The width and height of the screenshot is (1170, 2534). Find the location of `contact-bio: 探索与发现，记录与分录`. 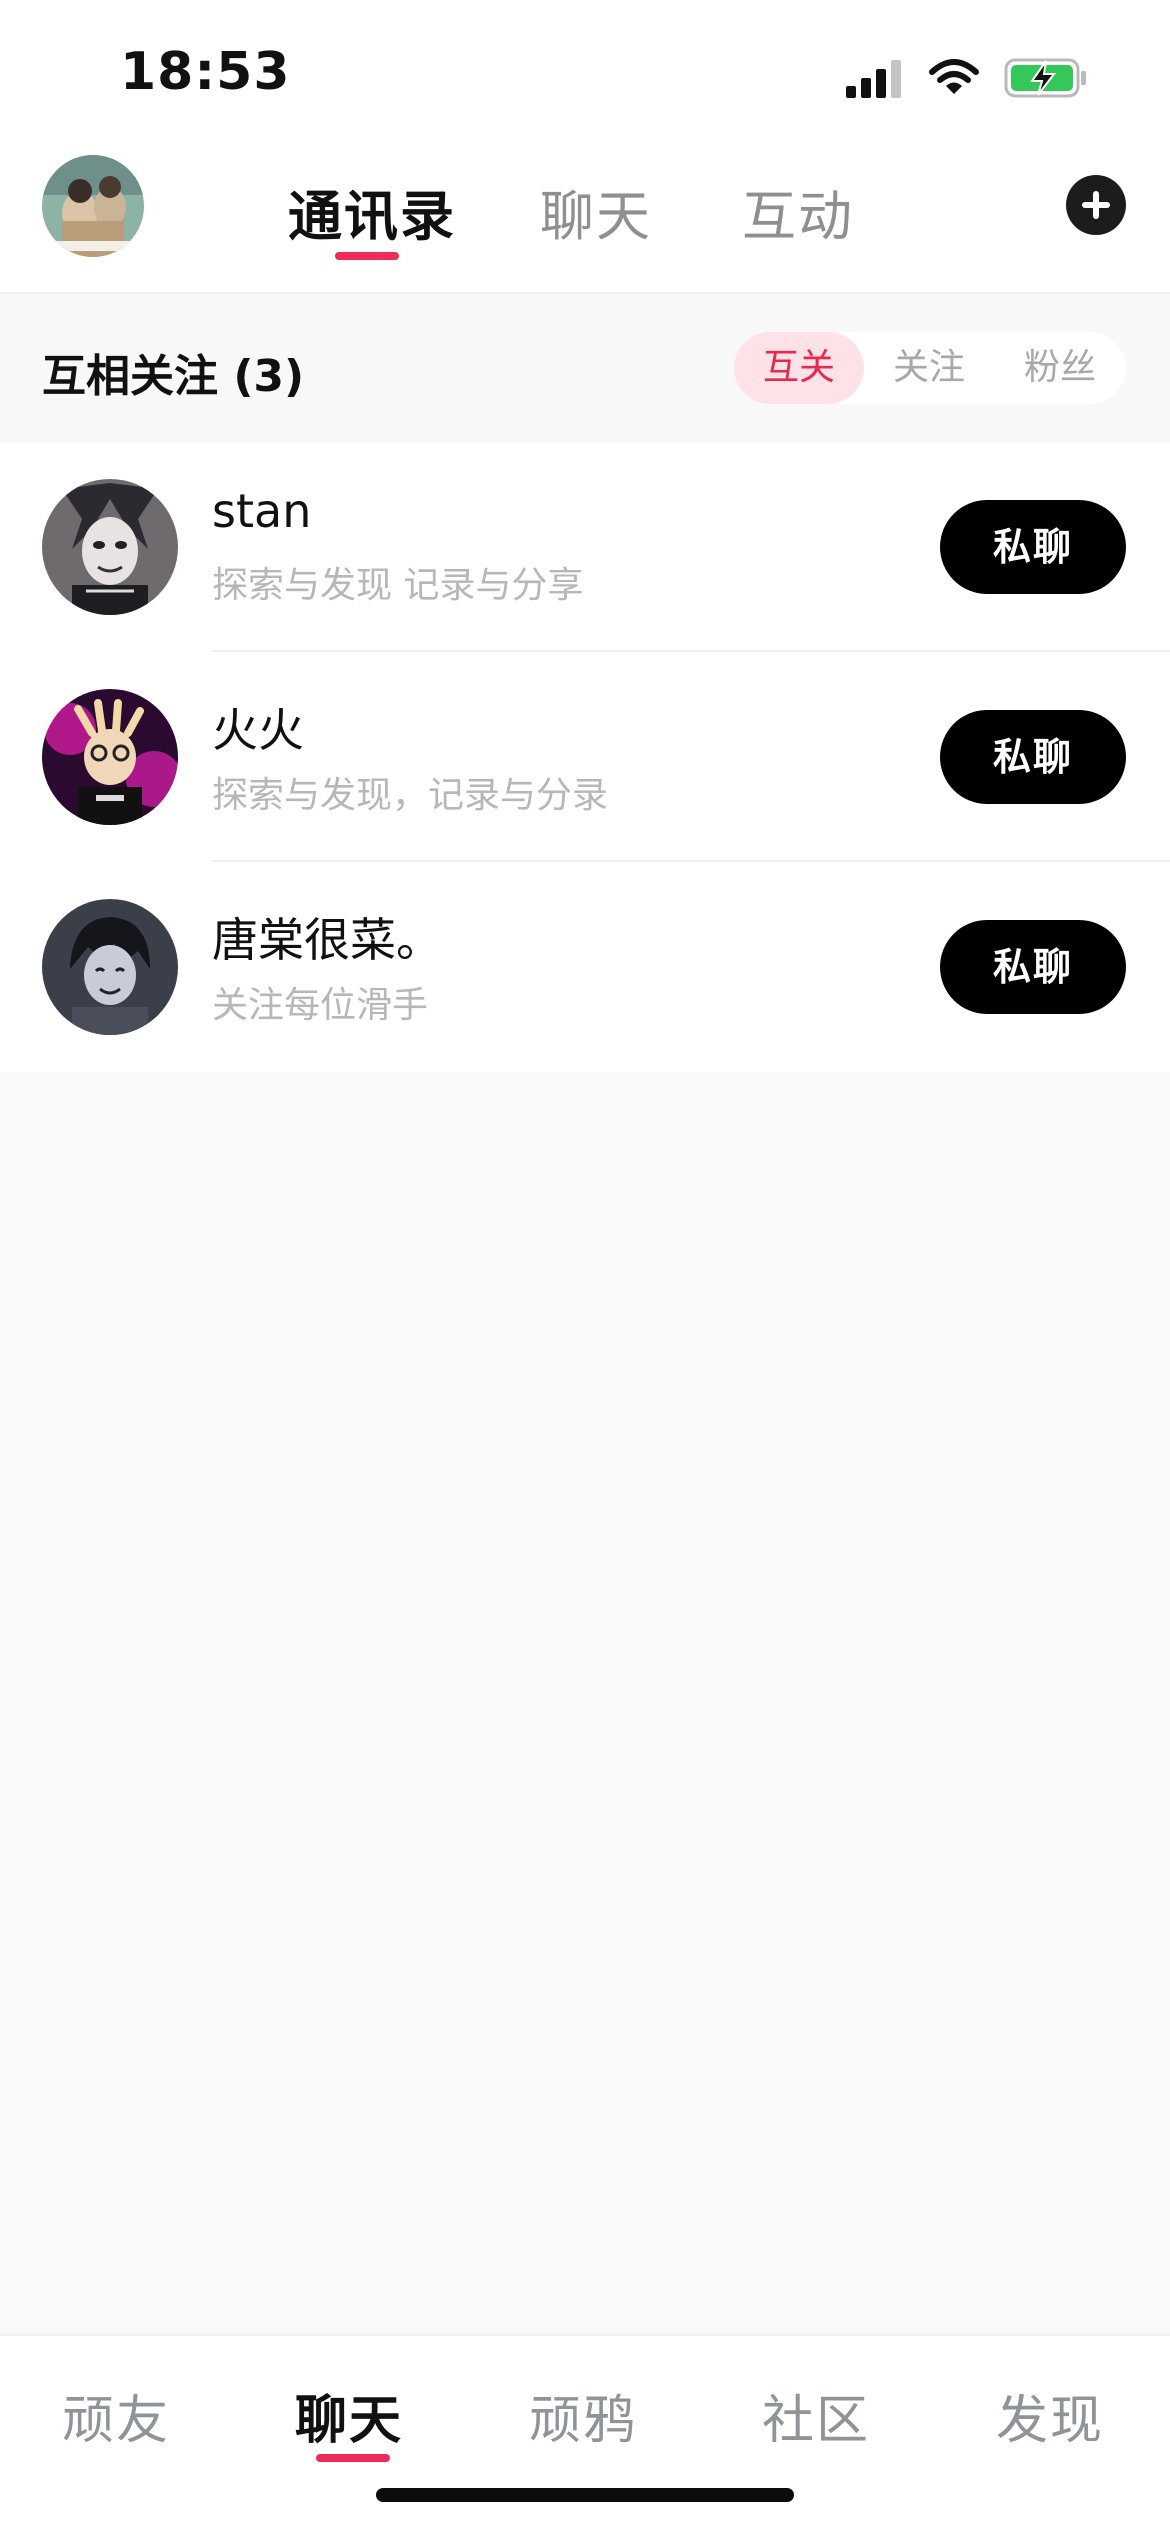

contact-bio: 探索与发现，记录与分录 is located at coordinates (410, 795).